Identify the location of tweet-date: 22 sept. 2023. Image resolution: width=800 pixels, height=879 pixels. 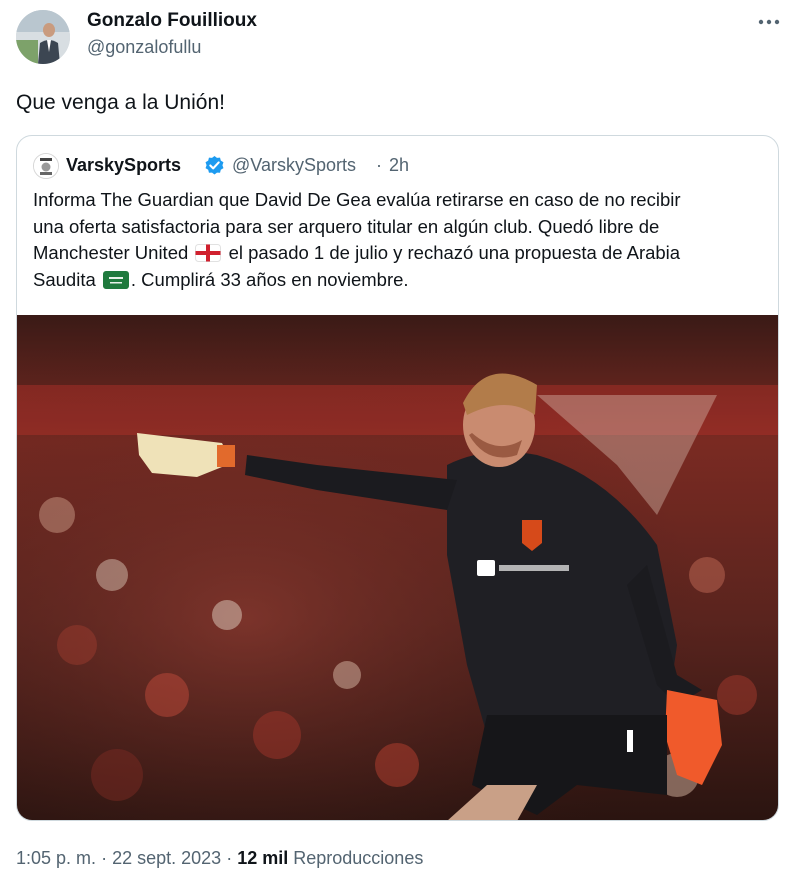
(166, 858).